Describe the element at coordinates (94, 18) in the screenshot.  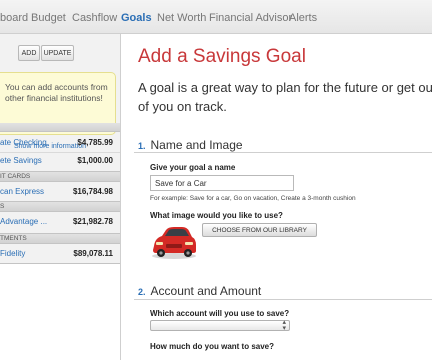
I see `nav-cashflow: Cashflow` at that location.